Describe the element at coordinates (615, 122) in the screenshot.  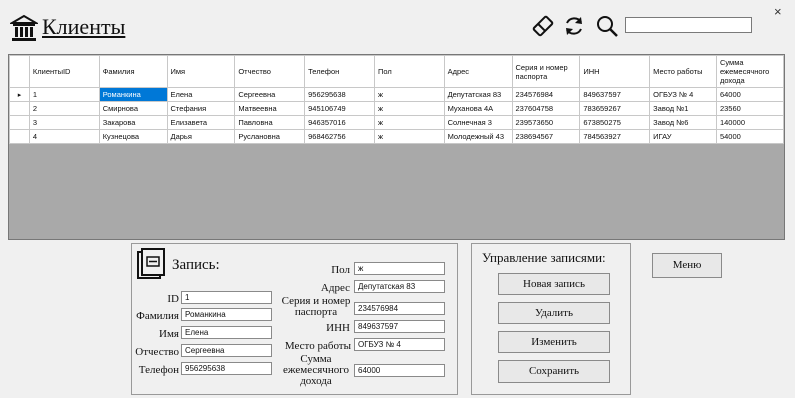
I see `table-cell: 673850275` at that location.